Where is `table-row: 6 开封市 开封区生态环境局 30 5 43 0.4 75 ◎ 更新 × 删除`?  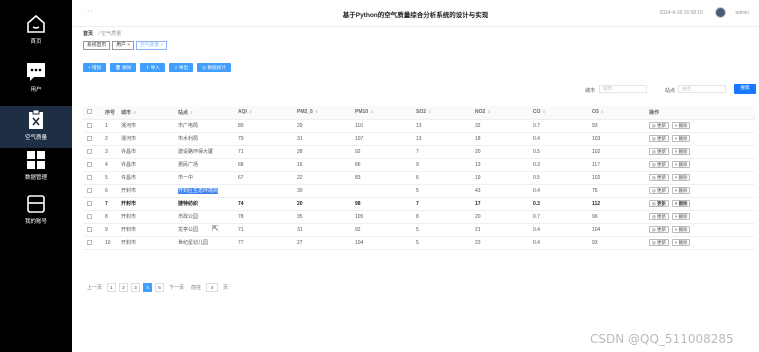
table-row: 6 开封市 开封区生态环境局 30 5 43 0.4 75 ◎ 更新 × 删除 is located at coordinates (419, 191).